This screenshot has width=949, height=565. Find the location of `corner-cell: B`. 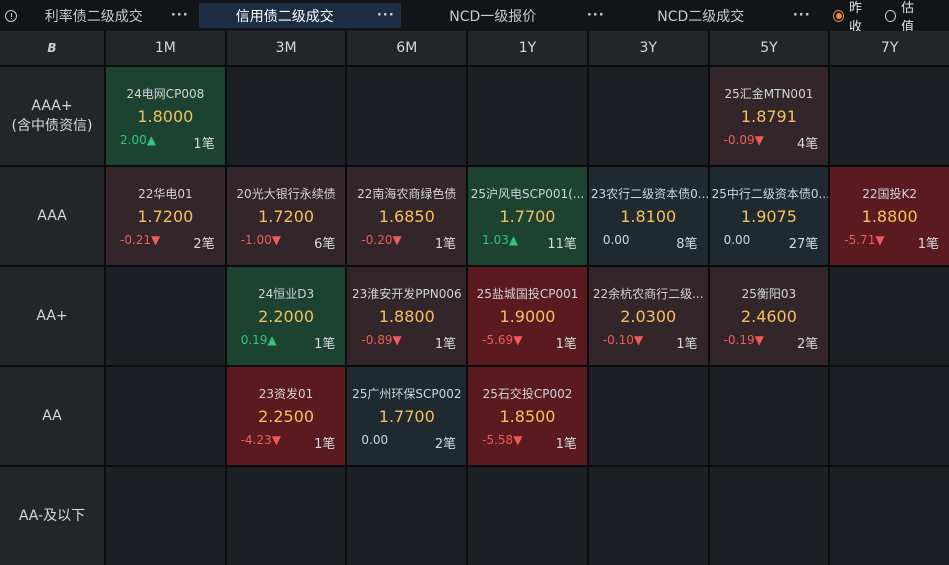

corner-cell: B is located at coordinates (52, 48).